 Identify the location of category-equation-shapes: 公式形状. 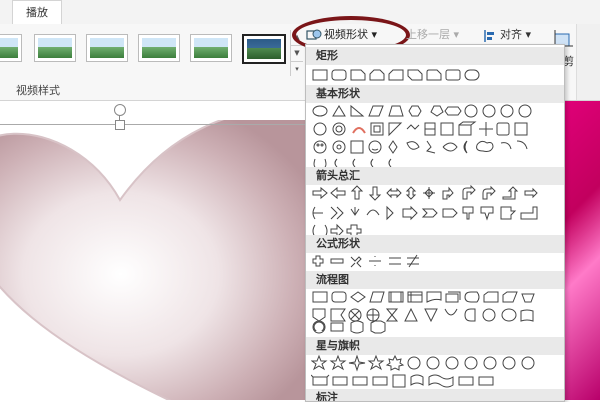
(435, 244).